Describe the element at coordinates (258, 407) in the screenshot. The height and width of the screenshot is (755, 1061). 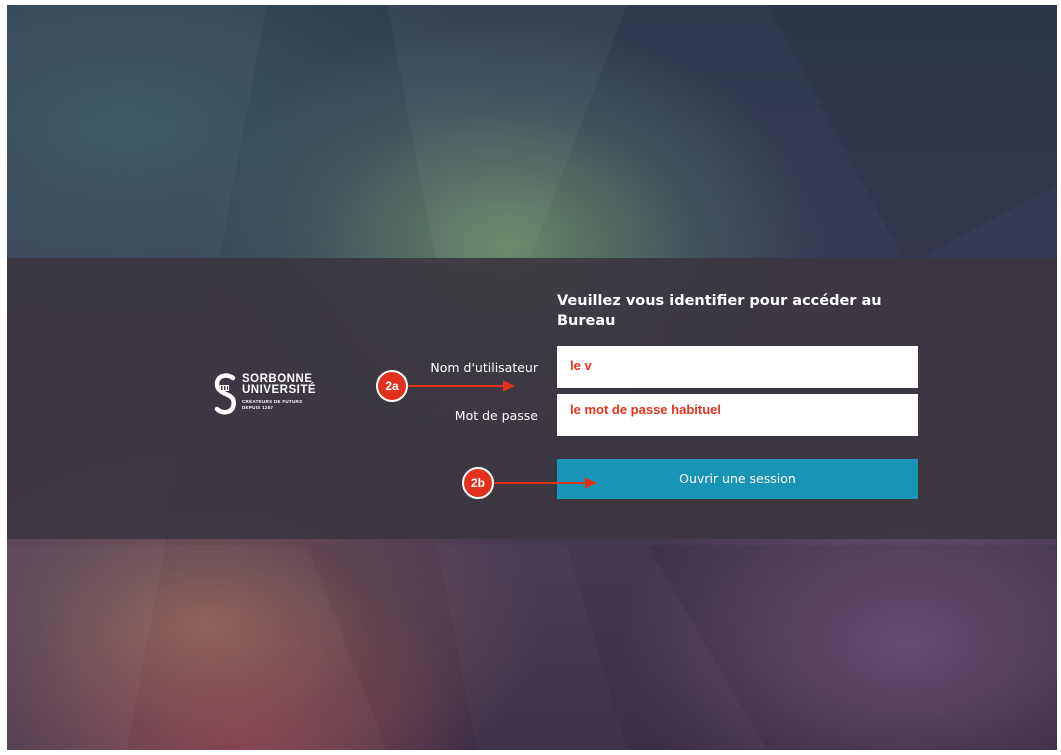
I see `logo-tagline-year: DEPUIS 1257` at that location.